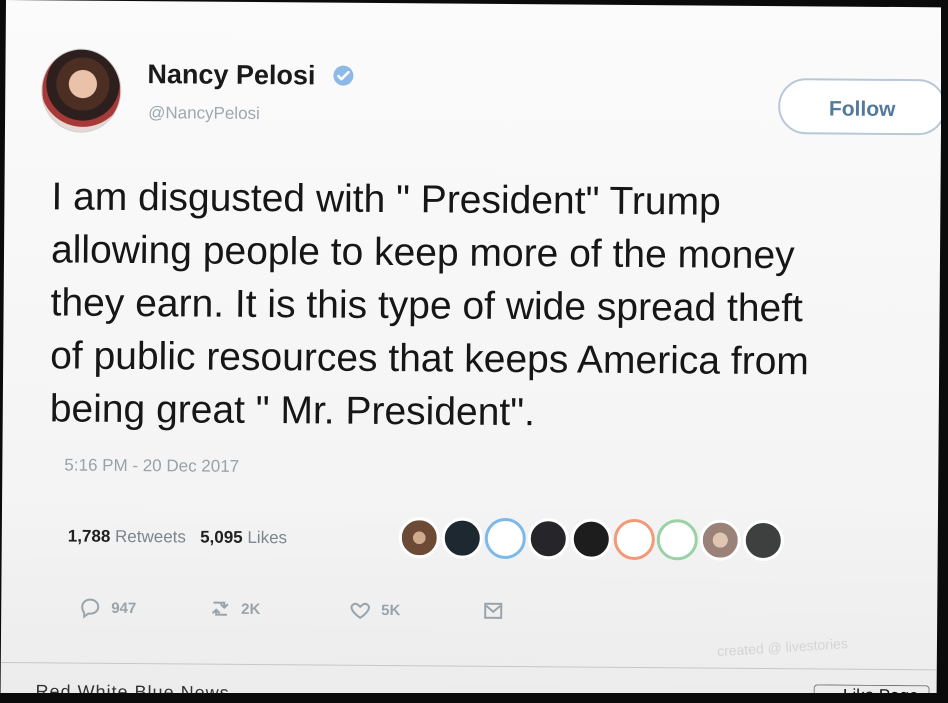  I want to click on card-divider, so click(468, 666).